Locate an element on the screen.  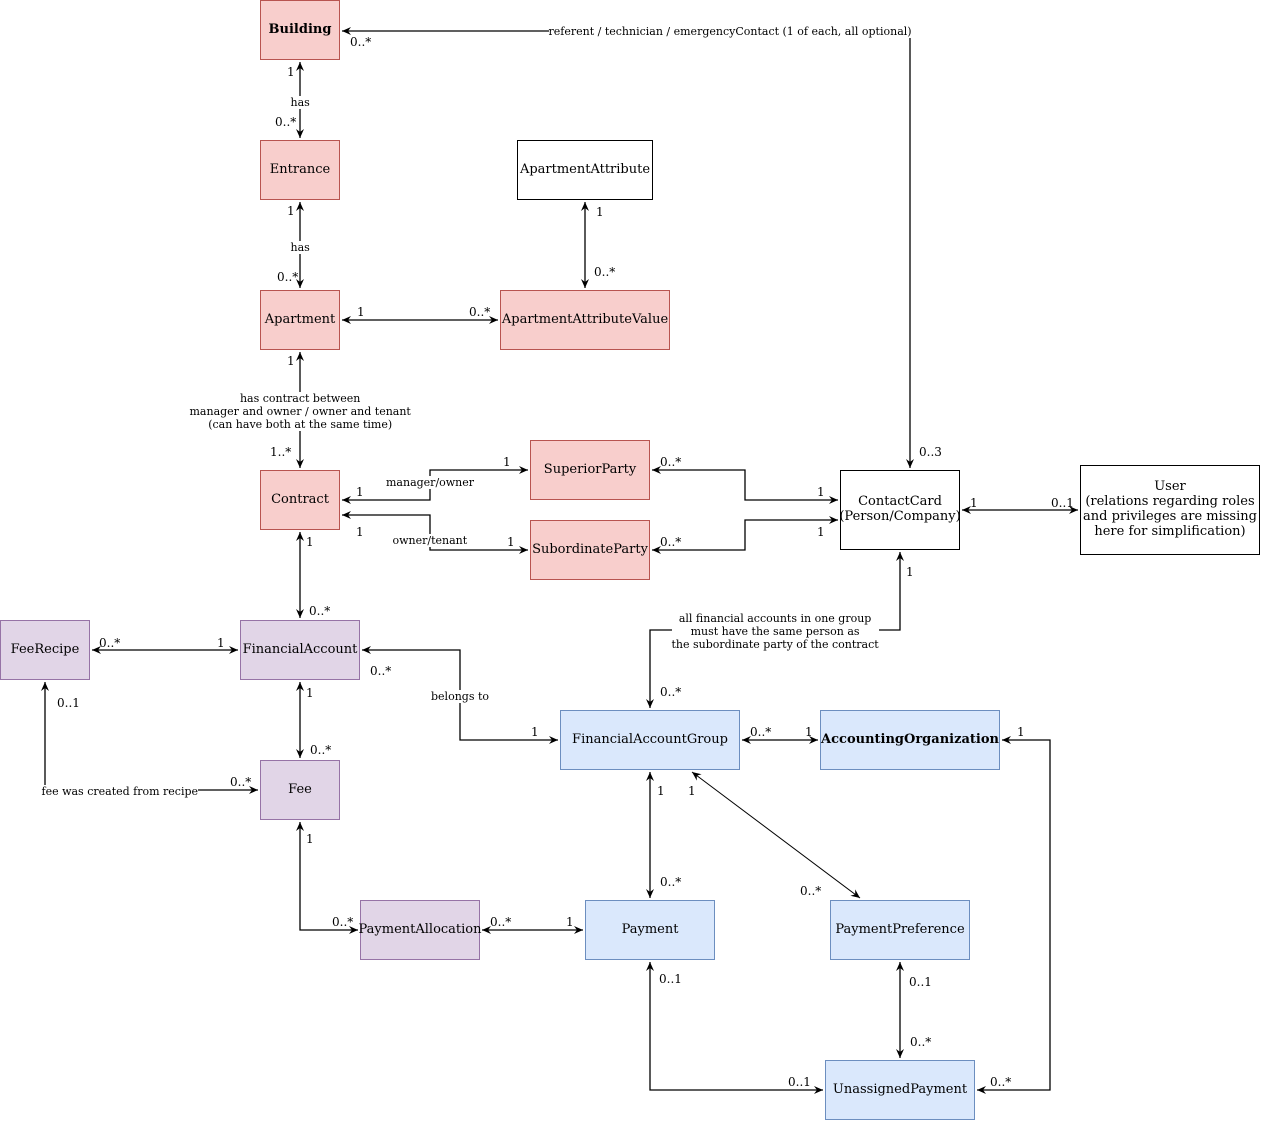
relation-financial-account-group-payment-preference is located at coordinates (776, 835).